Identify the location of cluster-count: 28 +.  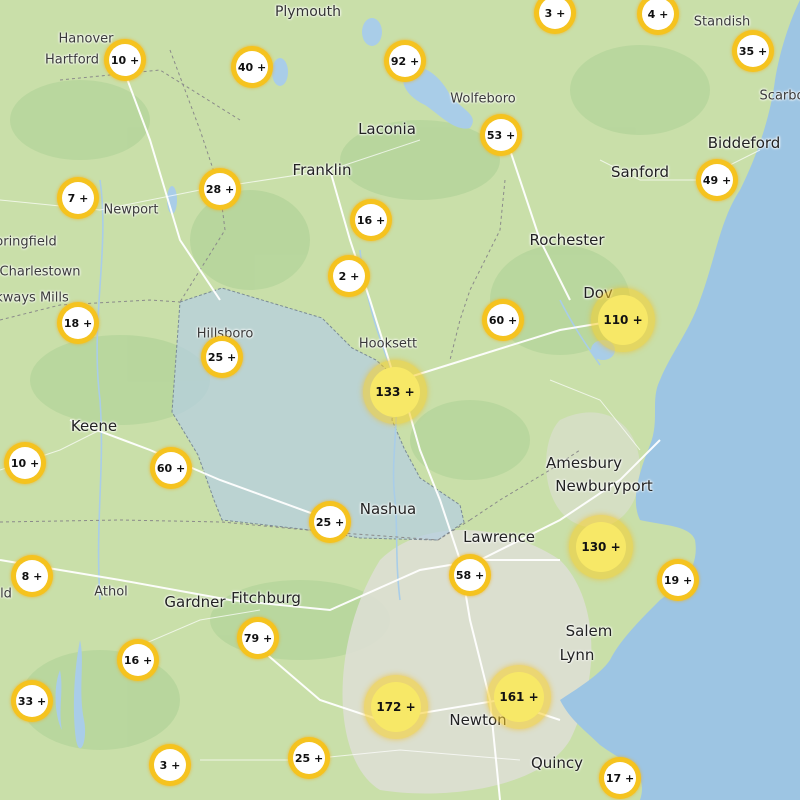
(220, 189).